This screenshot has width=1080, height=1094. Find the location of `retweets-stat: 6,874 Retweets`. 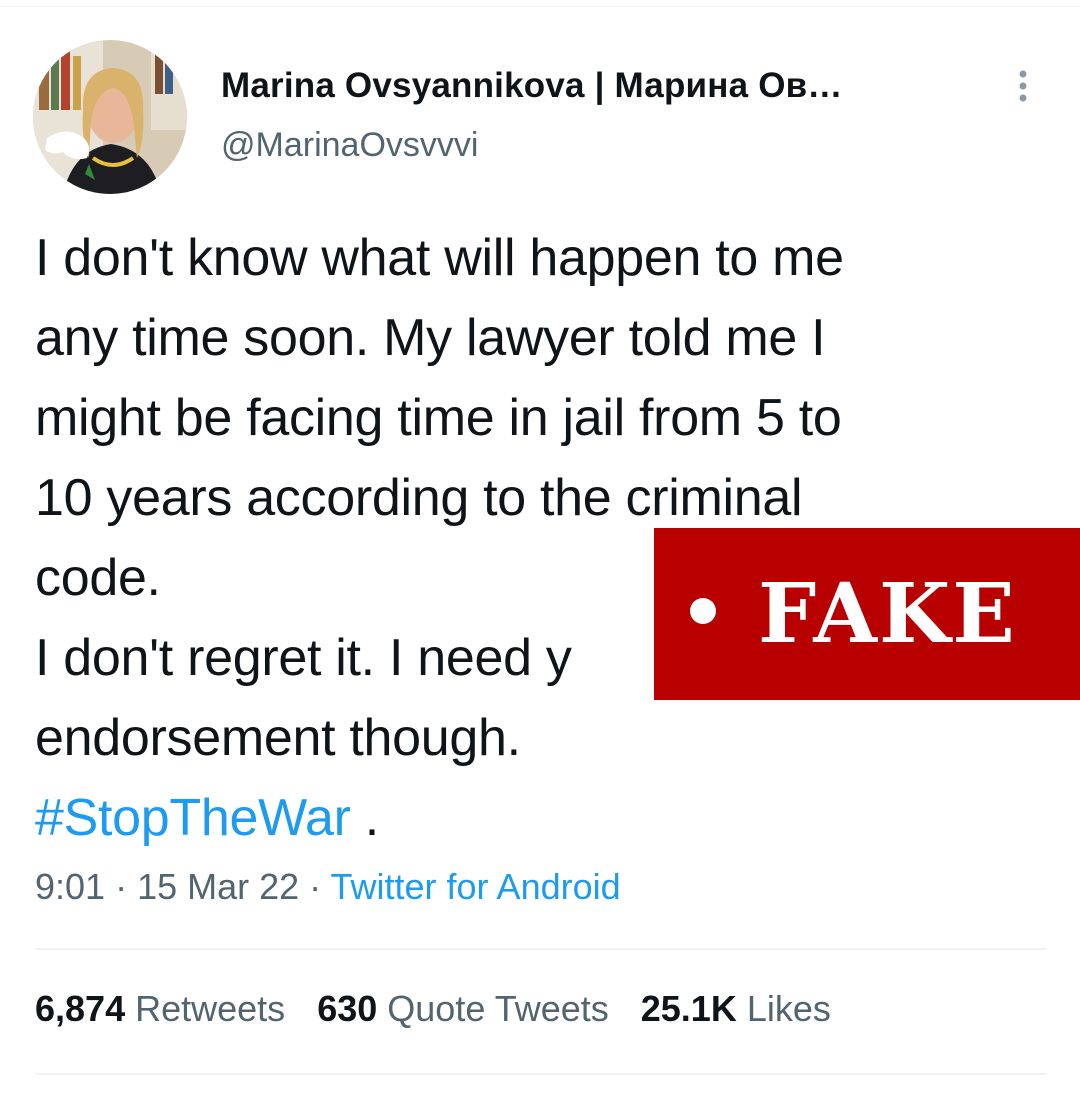

retweets-stat: 6,874 Retweets is located at coordinates (160, 1009).